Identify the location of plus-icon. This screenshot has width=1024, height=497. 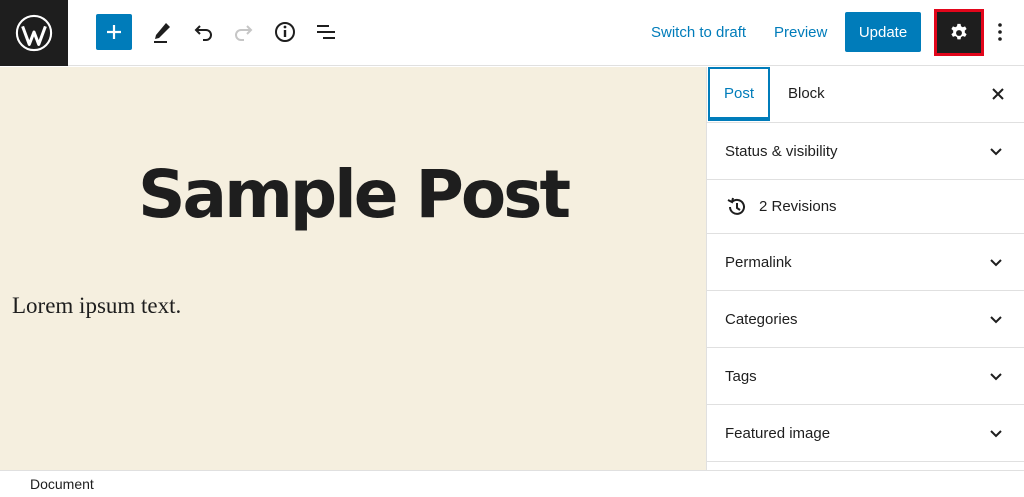
(114, 32).